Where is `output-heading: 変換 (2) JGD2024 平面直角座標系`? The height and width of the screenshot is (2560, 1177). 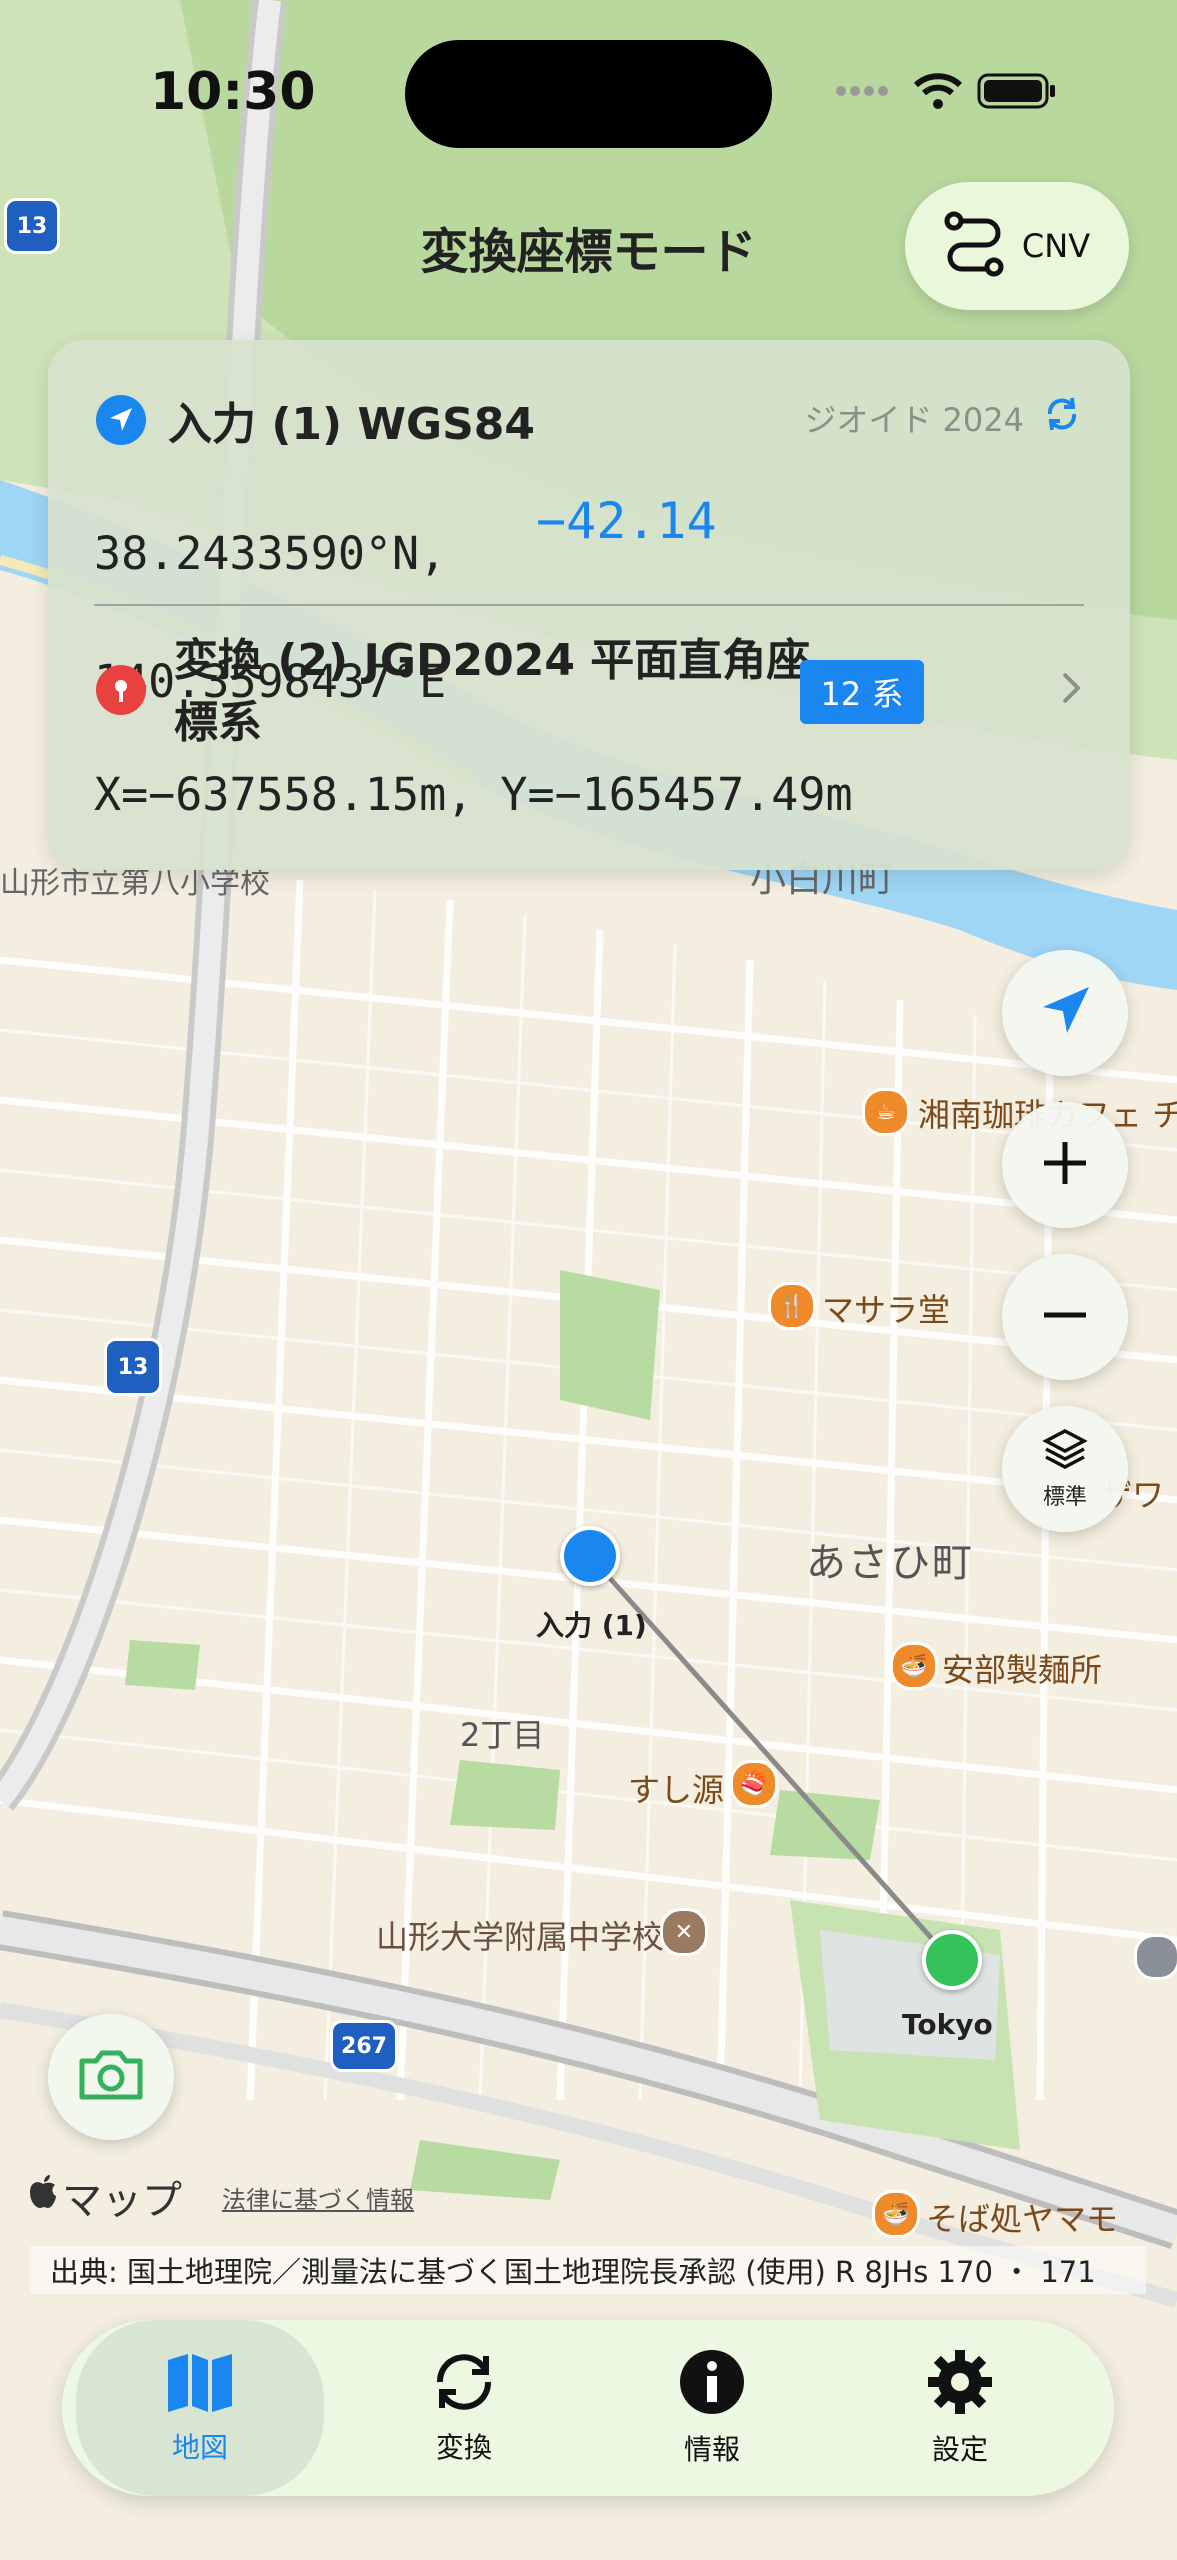
output-heading: 変換 (2) JGD2024 平面直角座標系 is located at coordinates (504, 692).